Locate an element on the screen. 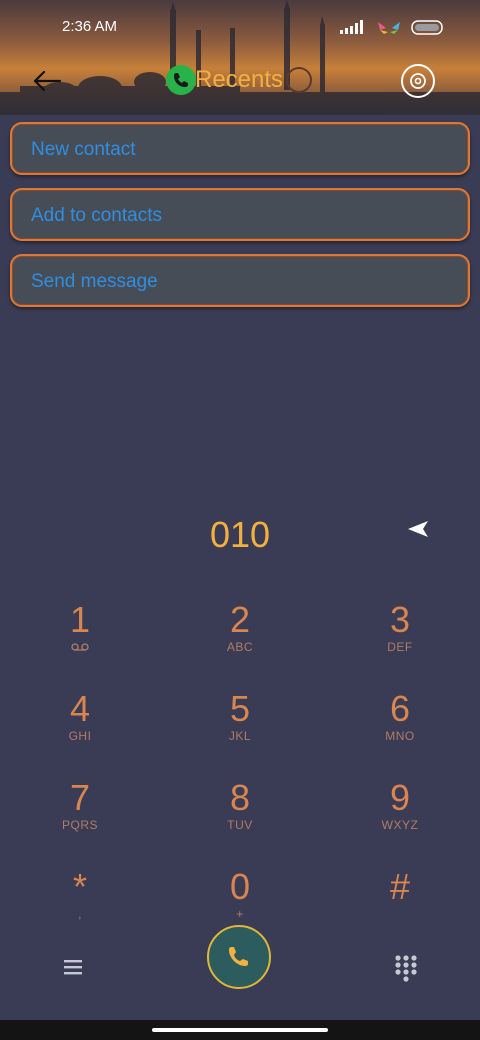  key-digit: 6 is located at coordinates (400, 708).